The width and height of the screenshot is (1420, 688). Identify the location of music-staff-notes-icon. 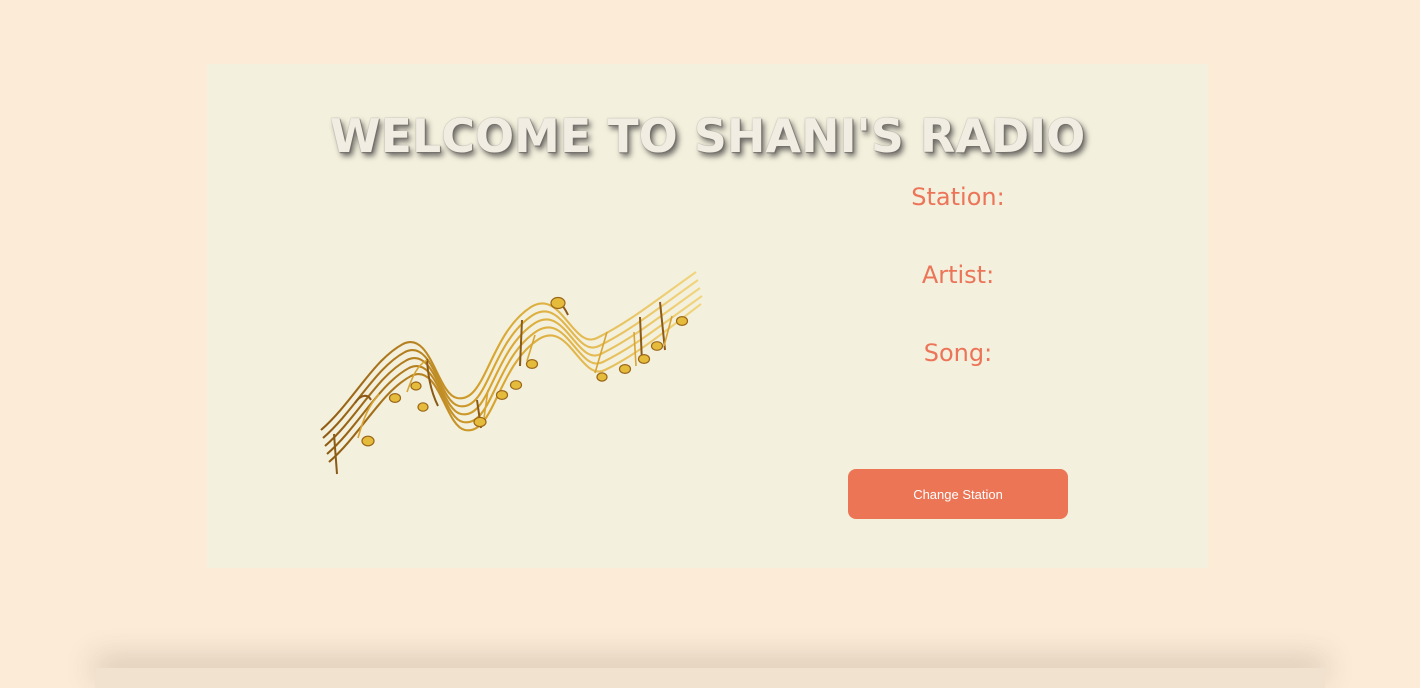
(511, 373).